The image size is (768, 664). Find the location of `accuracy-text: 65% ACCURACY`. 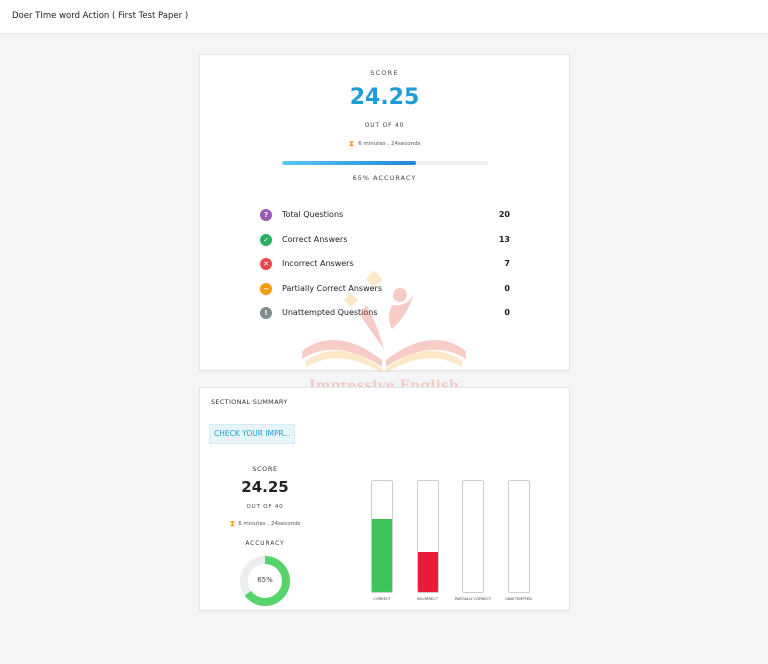

accuracy-text: 65% ACCURACY is located at coordinates (384, 178).